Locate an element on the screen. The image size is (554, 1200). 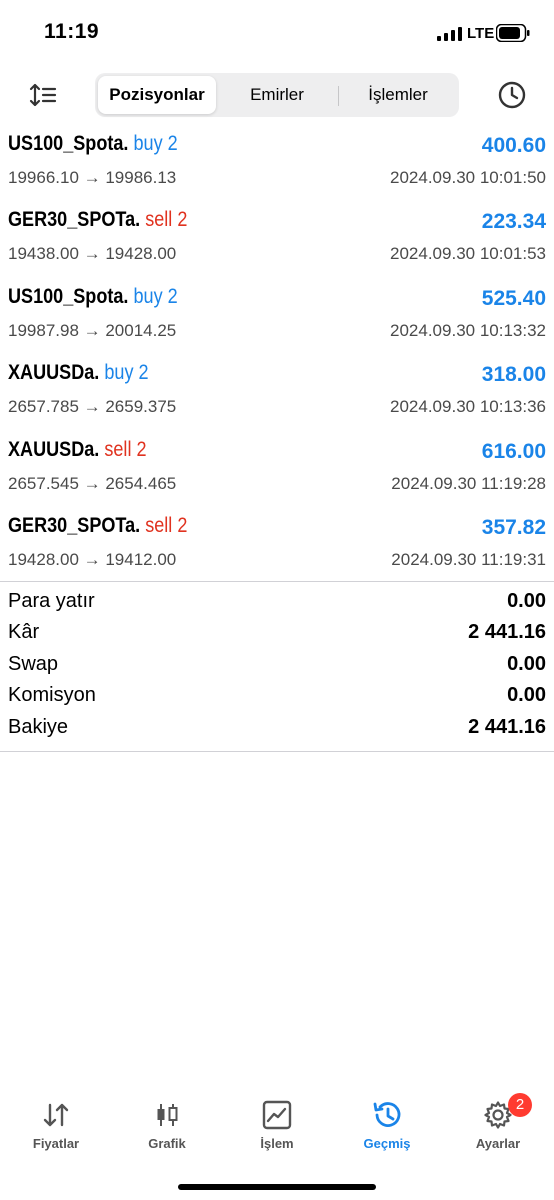
summary-row-profit: Kâr 2 441.16 is located at coordinates (277, 634).